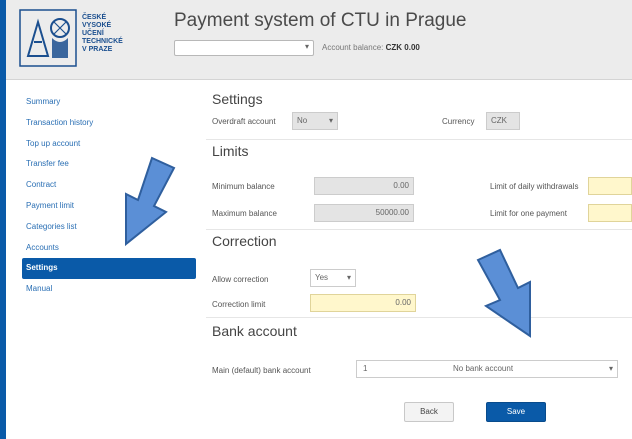  What do you see at coordinates (48, 38) in the screenshot?
I see `ctu-lion-logo-icon` at bounding box center [48, 38].